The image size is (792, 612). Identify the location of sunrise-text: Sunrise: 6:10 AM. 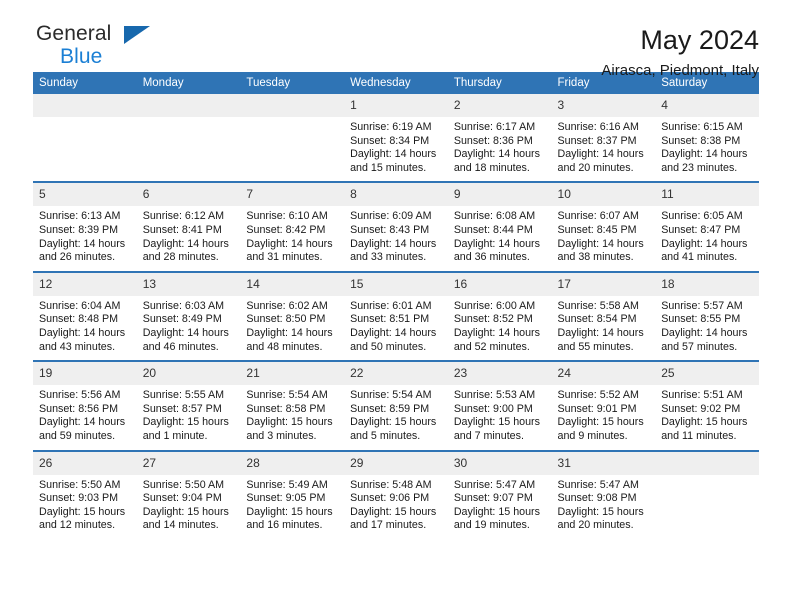
(287, 216).